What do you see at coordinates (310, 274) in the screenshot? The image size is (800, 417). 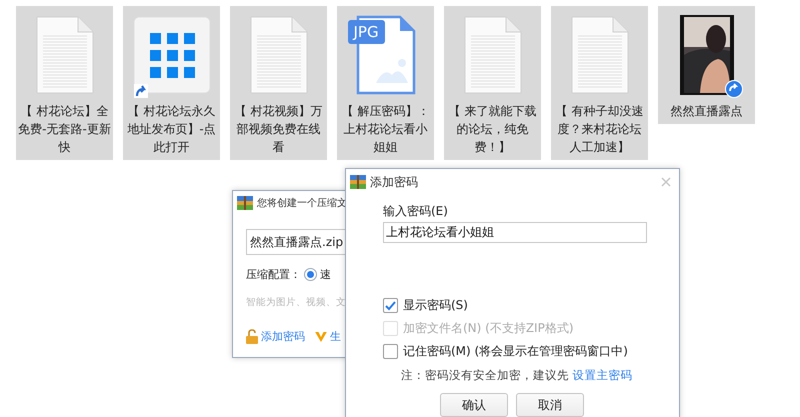 I see `radio-button` at bounding box center [310, 274].